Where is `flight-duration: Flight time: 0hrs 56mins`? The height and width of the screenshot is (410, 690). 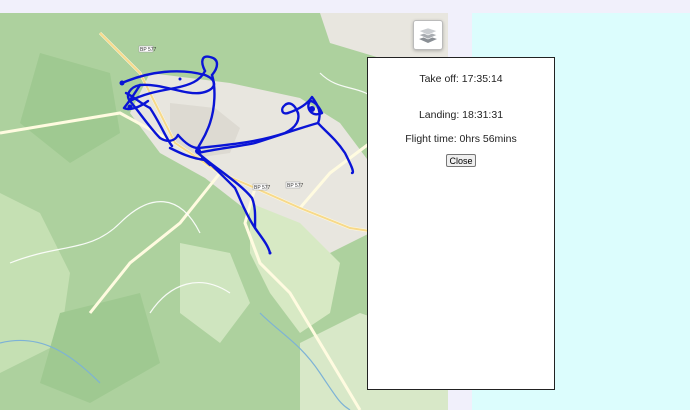
flight-duration: Flight time: 0hrs 56mins is located at coordinates (461, 139).